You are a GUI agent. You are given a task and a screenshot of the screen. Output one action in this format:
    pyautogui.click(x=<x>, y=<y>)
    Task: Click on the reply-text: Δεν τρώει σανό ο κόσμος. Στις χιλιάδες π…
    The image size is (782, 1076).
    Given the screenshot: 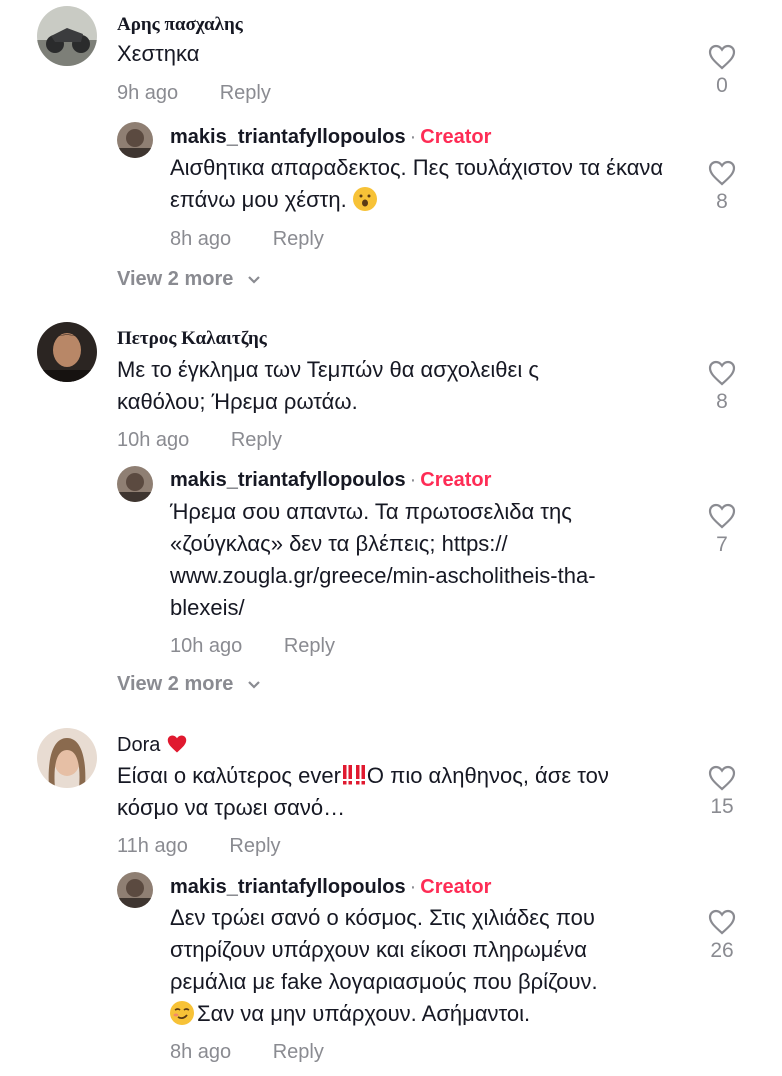 What is the action you would take?
    pyautogui.click(x=430, y=966)
    